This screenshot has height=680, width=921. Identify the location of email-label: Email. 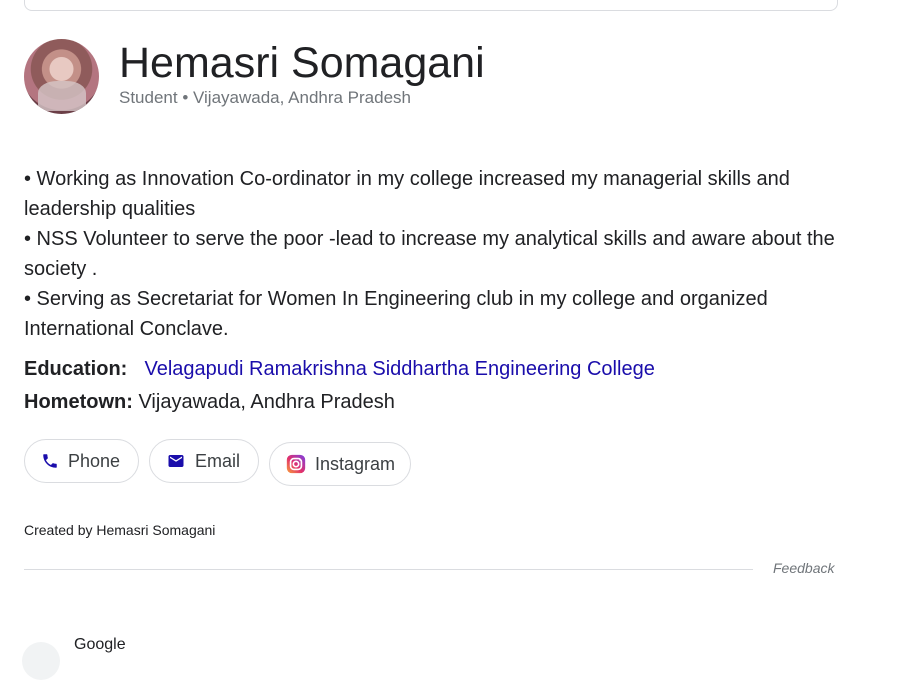
(218, 460).